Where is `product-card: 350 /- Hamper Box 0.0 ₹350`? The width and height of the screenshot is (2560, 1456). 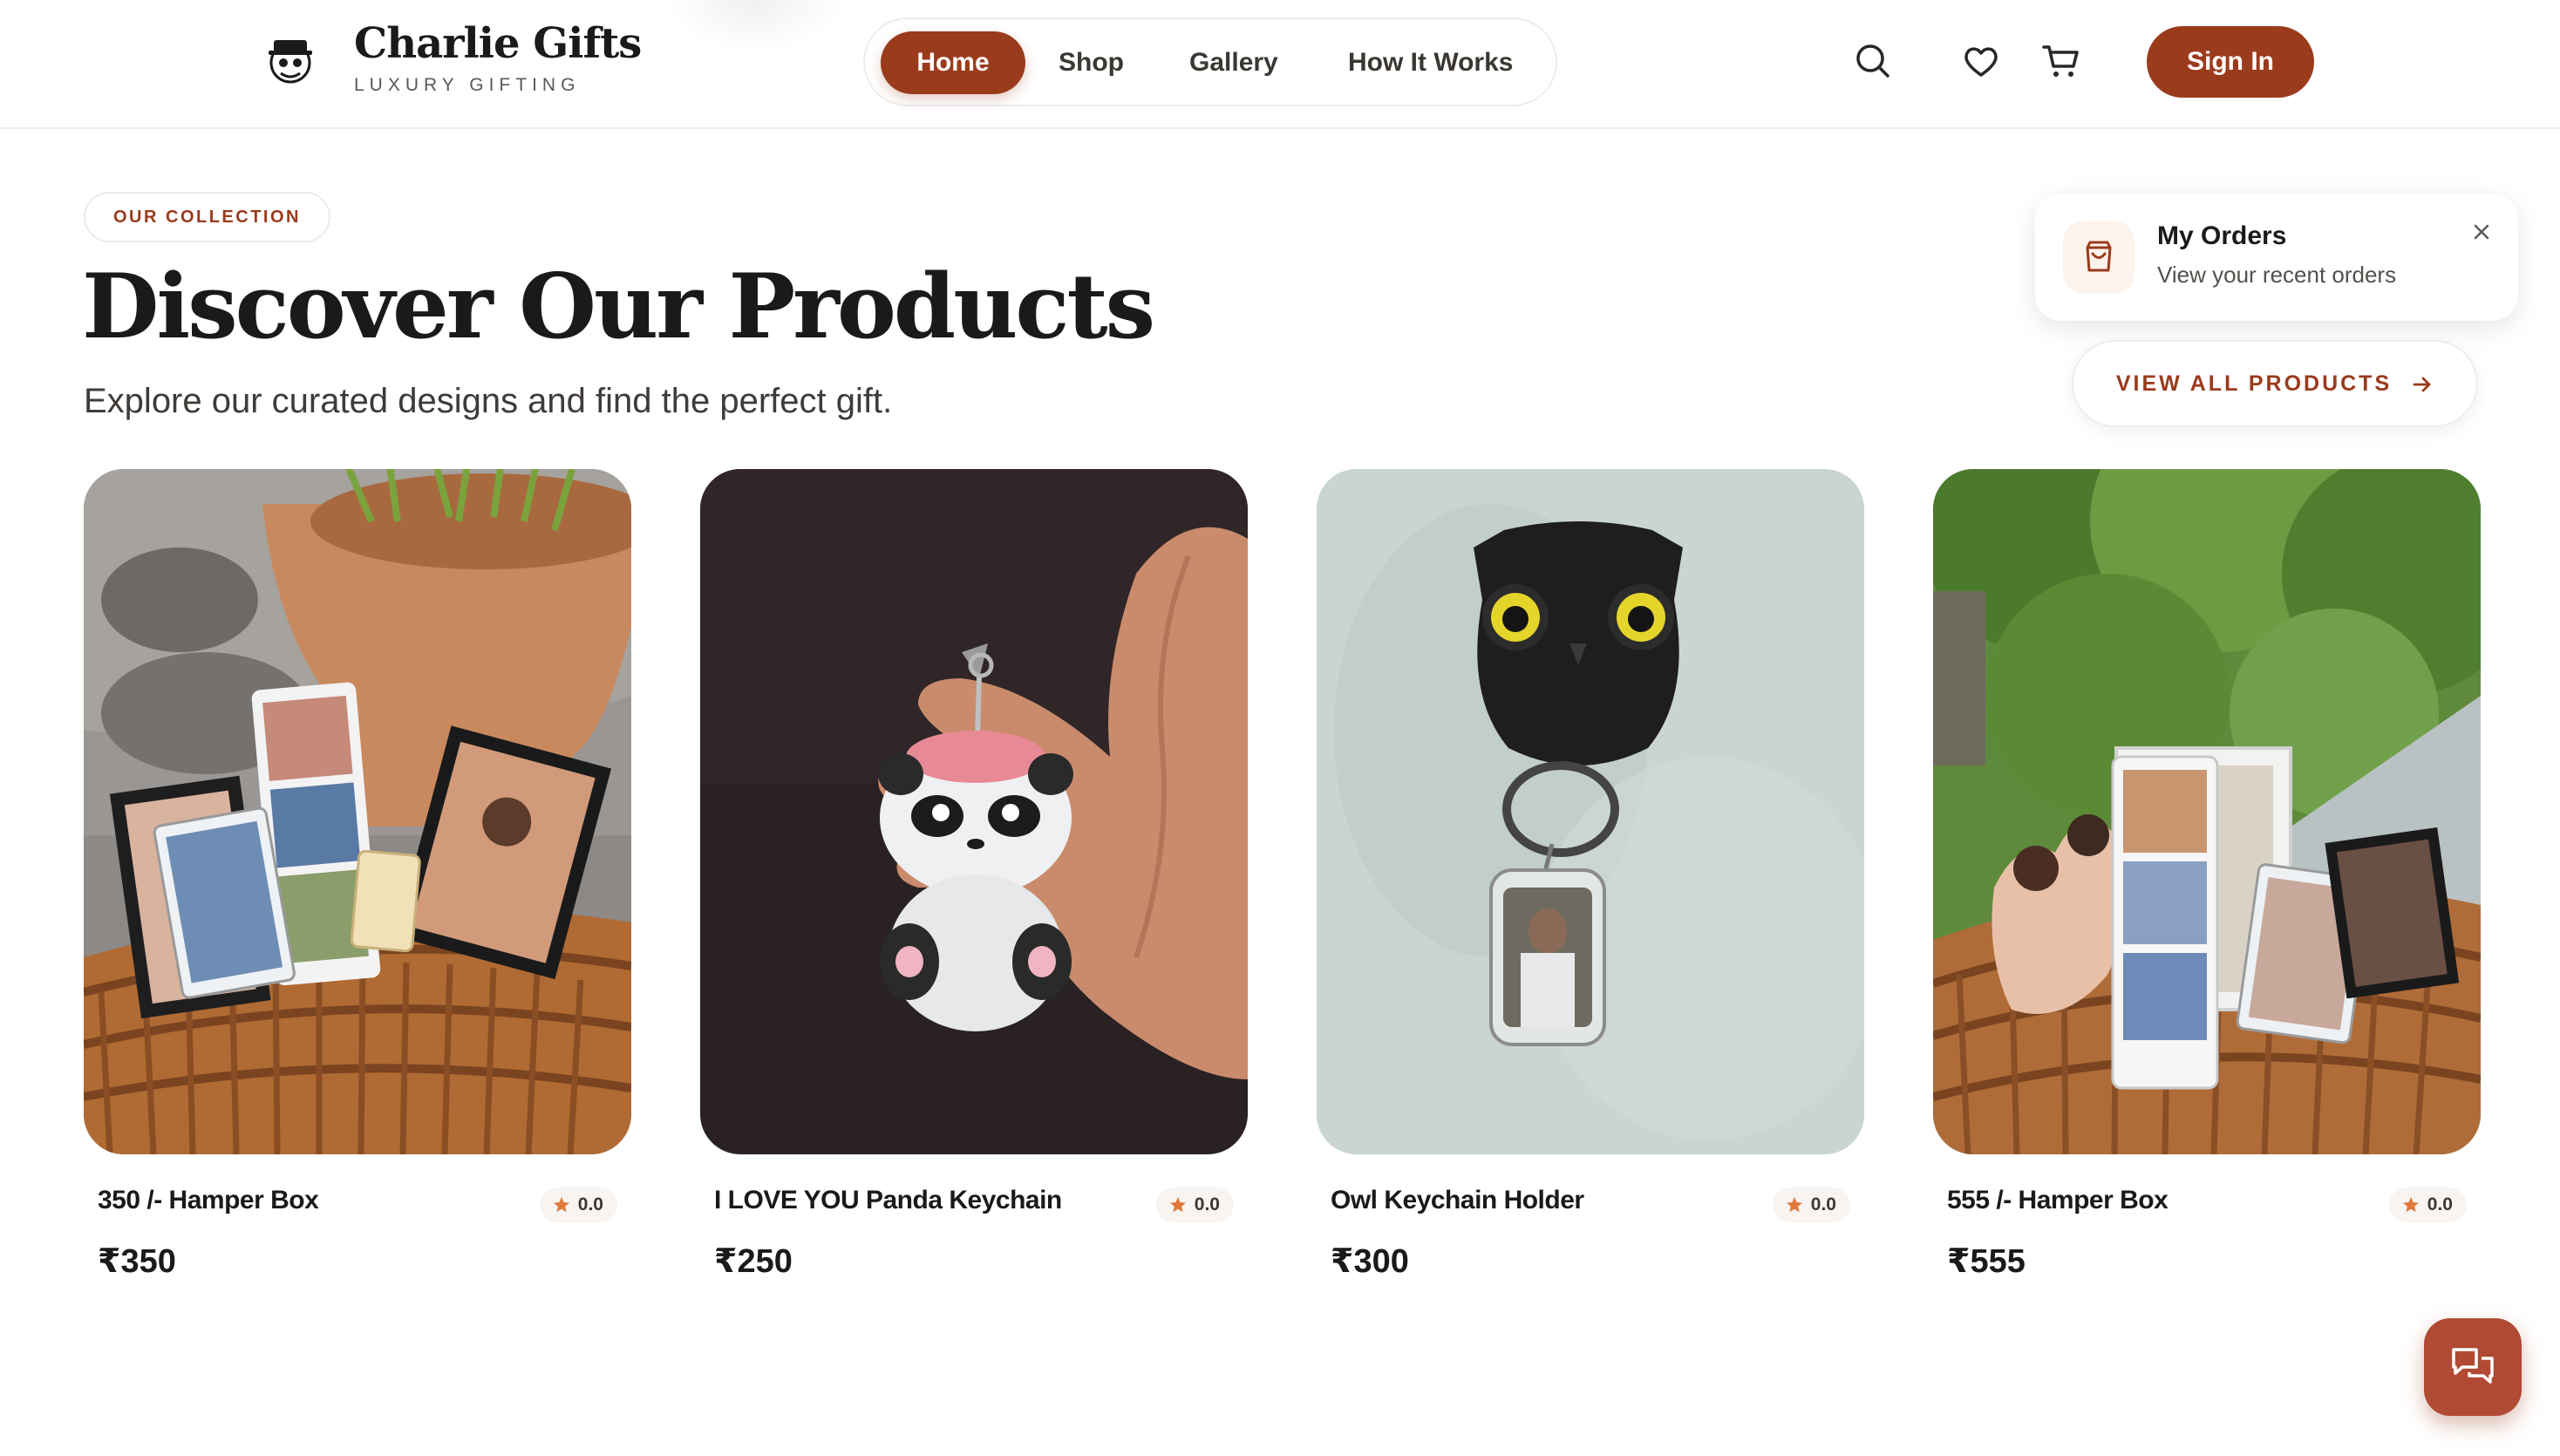
product-card: 350 /- Hamper Box 0.0 ₹350 is located at coordinates (358, 879).